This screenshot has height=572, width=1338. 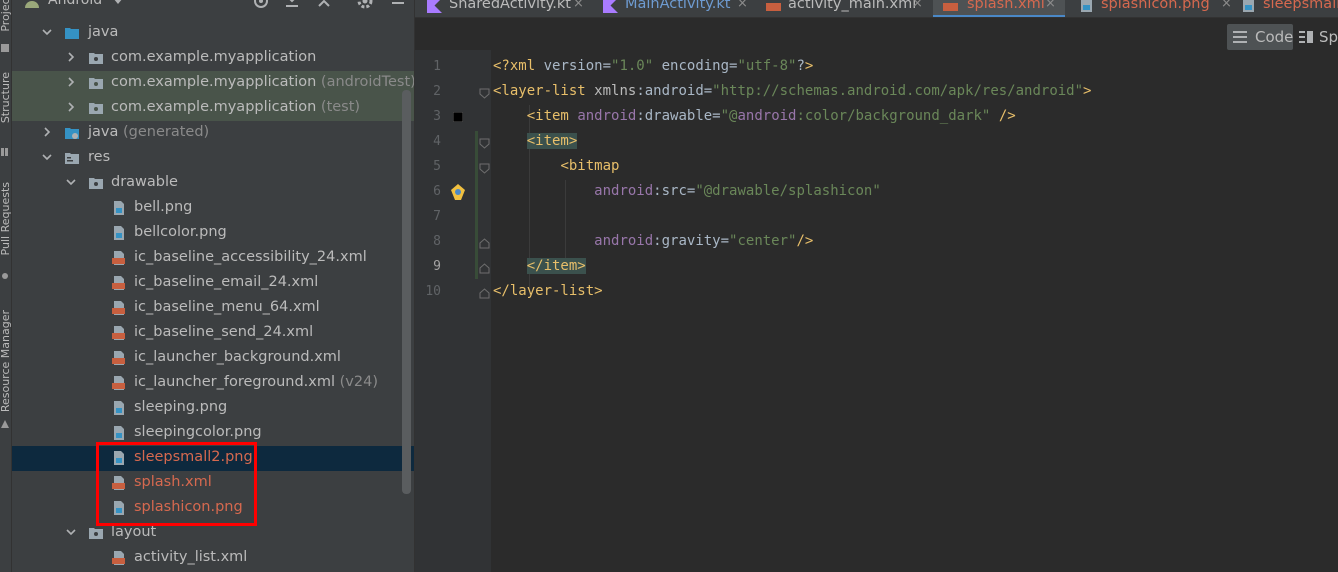 I want to click on line-number: 5, so click(x=437, y=166).